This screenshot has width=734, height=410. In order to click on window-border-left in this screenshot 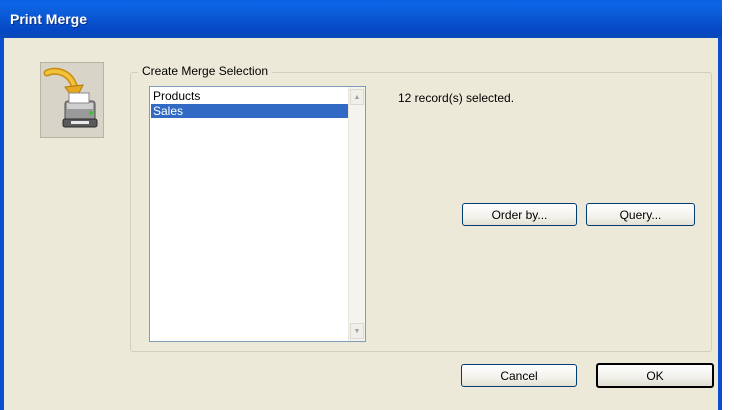, I will do `click(2, 224)`.